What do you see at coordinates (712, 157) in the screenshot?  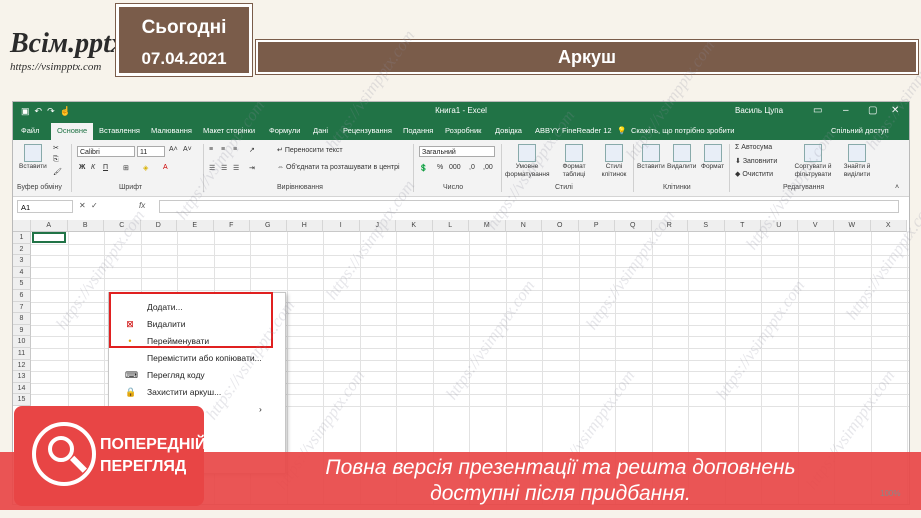 I see `format-cells-button: Формат` at bounding box center [712, 157].